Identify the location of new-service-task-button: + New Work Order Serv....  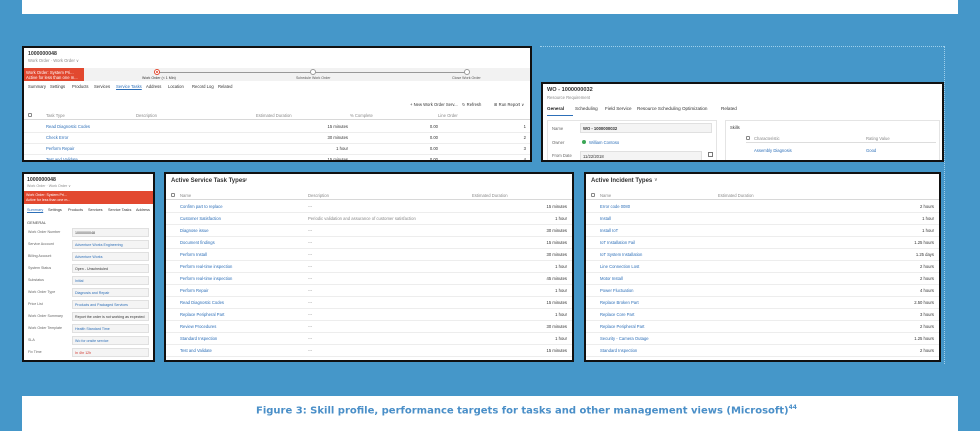
(434, 104).